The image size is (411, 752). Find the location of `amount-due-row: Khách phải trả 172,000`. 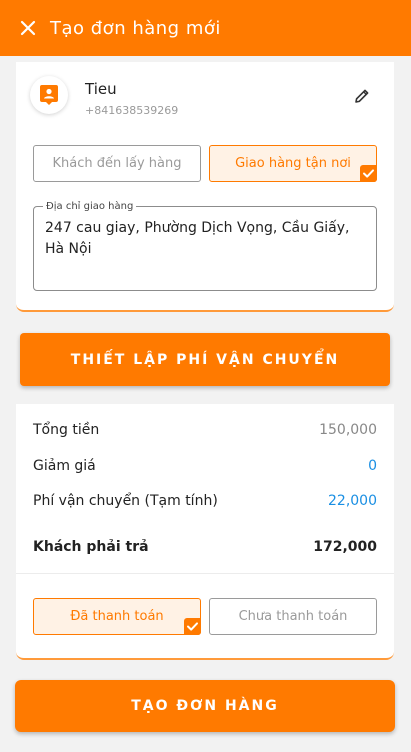

amount-due-row: Khách phải trả 172,000 is located at coordinates (205, 547).